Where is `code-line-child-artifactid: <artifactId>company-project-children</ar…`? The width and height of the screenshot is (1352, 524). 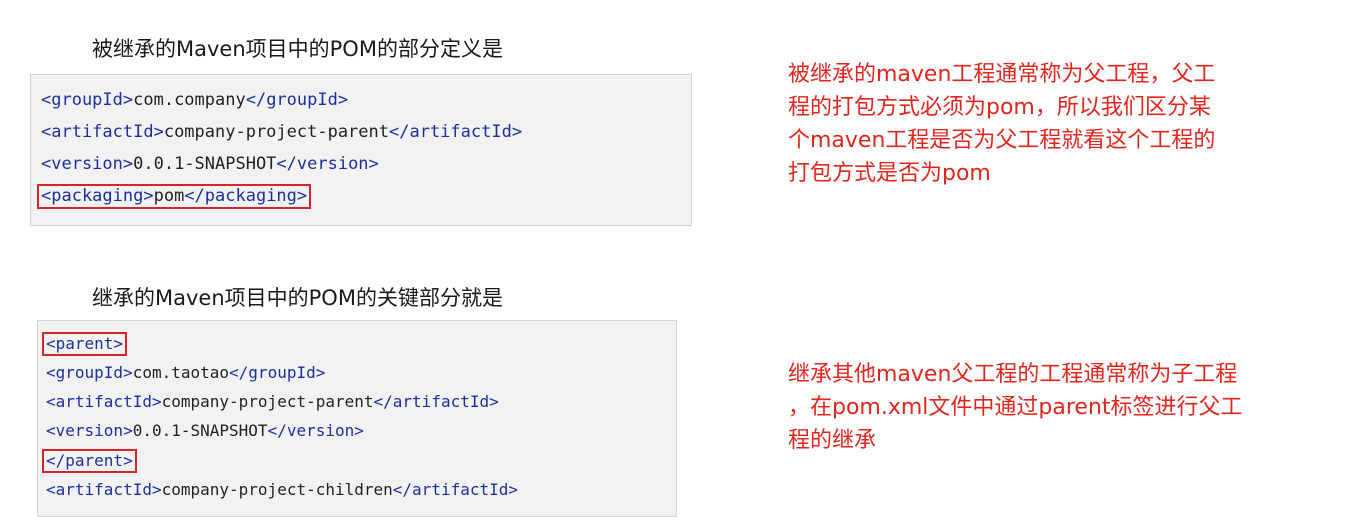
code-line-child-artifactid: <artifactId>company-project-children</ar… is located at coordinates (282, 490).